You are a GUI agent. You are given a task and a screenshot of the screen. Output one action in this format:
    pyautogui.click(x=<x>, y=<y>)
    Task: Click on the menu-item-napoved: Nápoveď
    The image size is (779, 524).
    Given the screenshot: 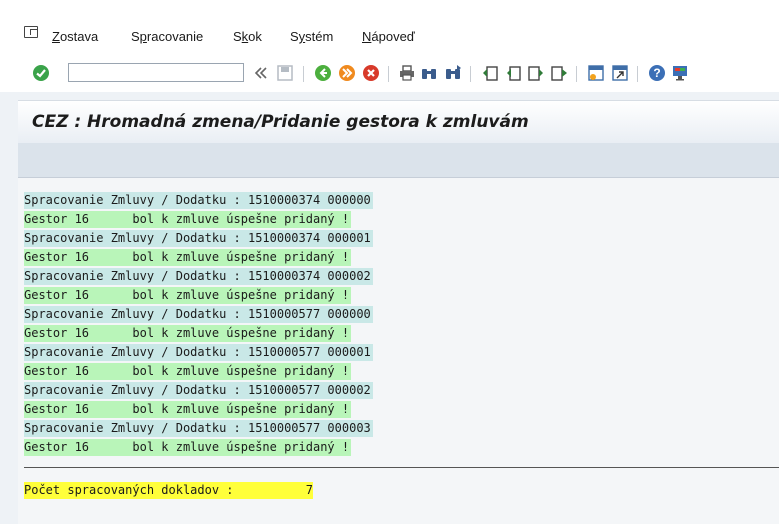 What is the action you would take?
    pyautogui.click(x=388, y=36)
    